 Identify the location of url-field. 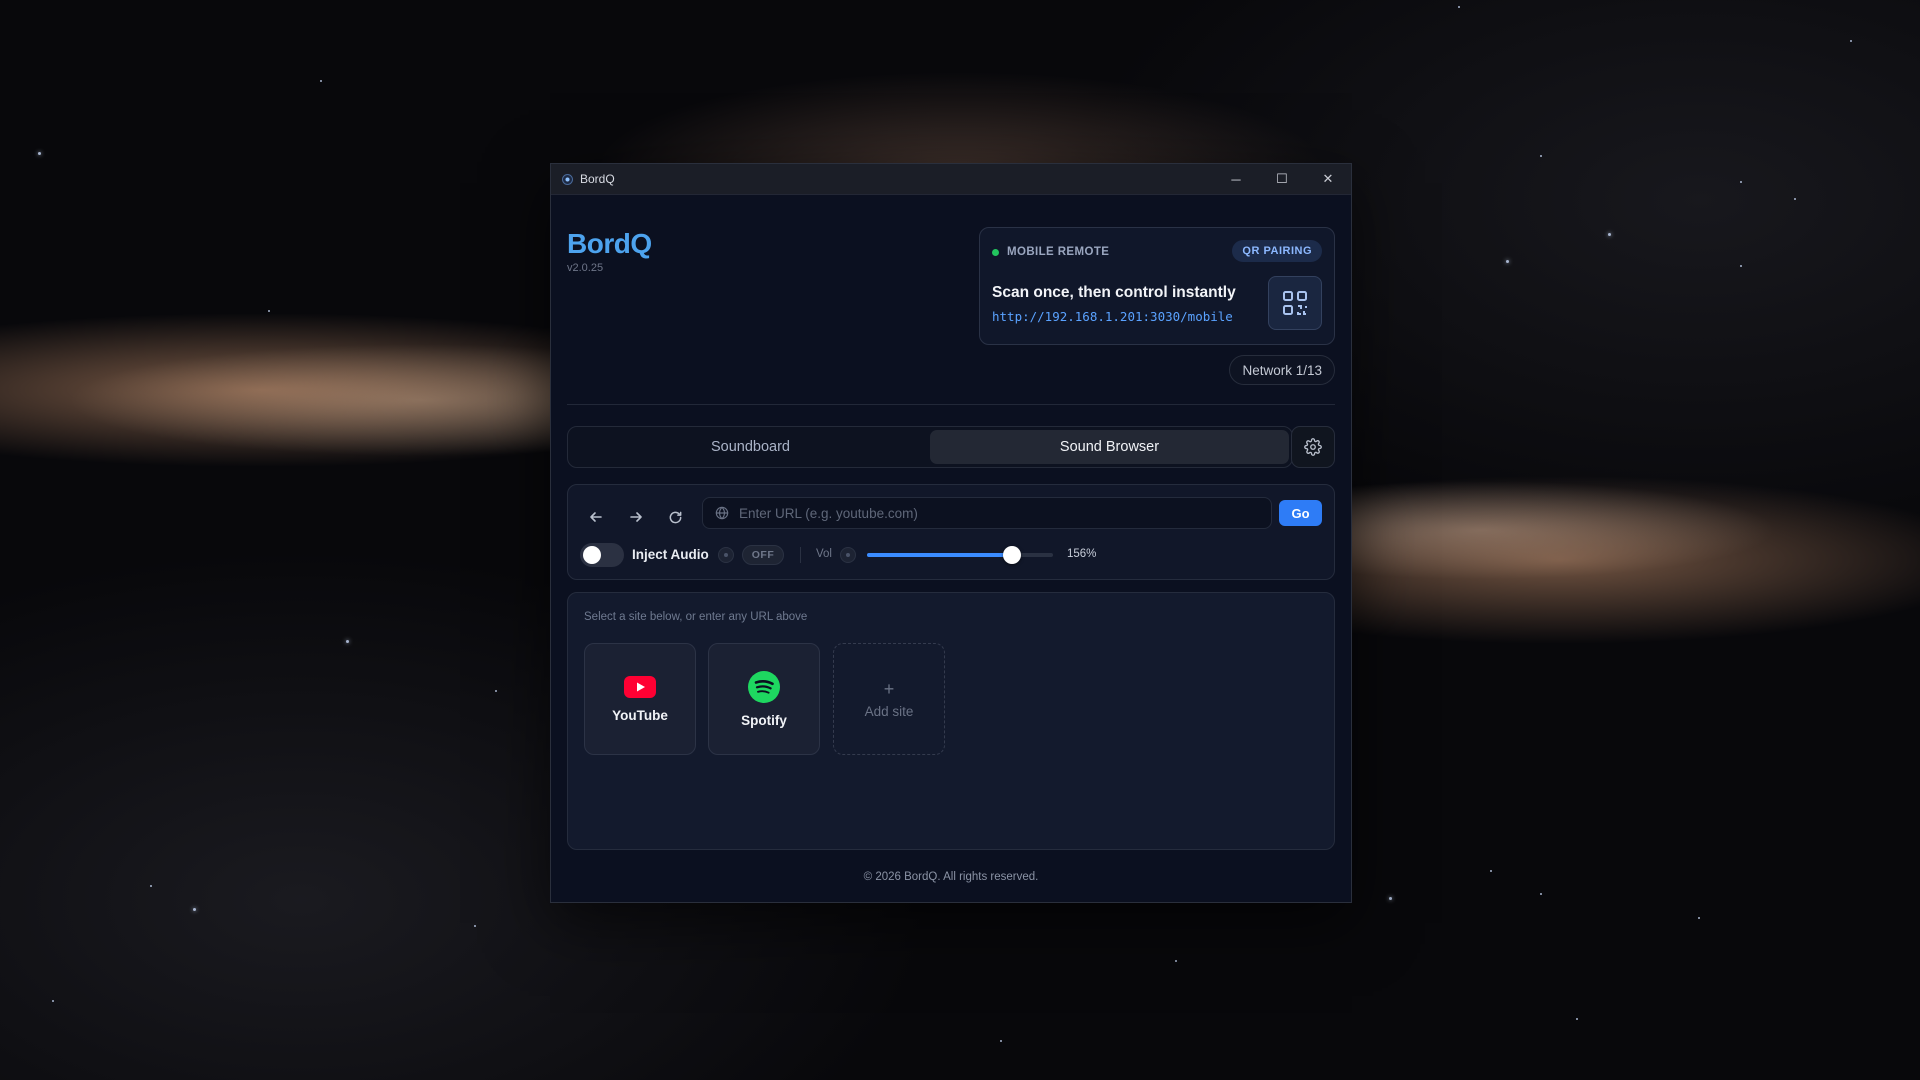
(987, 513).